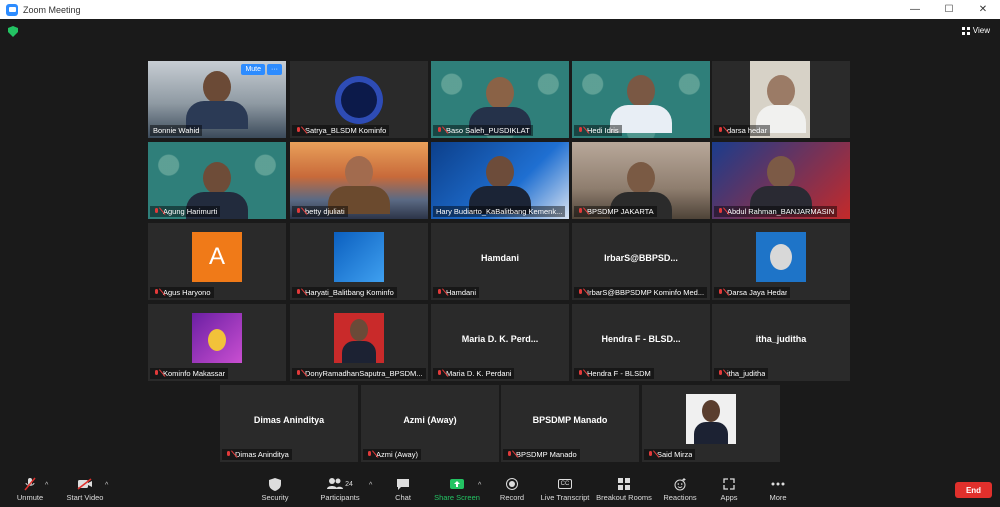 The width and height of the screenshot is (1000, 507). What do you see at coordinates (349, 484) in the screenshot?
I see `participants-count: 24` at bounding box center [349, 484].